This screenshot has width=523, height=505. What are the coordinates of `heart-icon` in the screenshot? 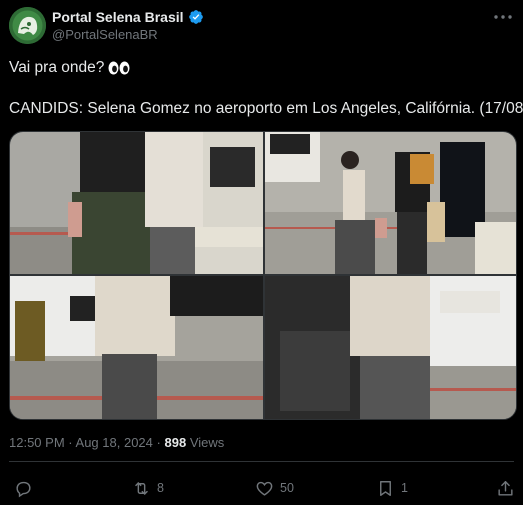 It's located at (264, 488).